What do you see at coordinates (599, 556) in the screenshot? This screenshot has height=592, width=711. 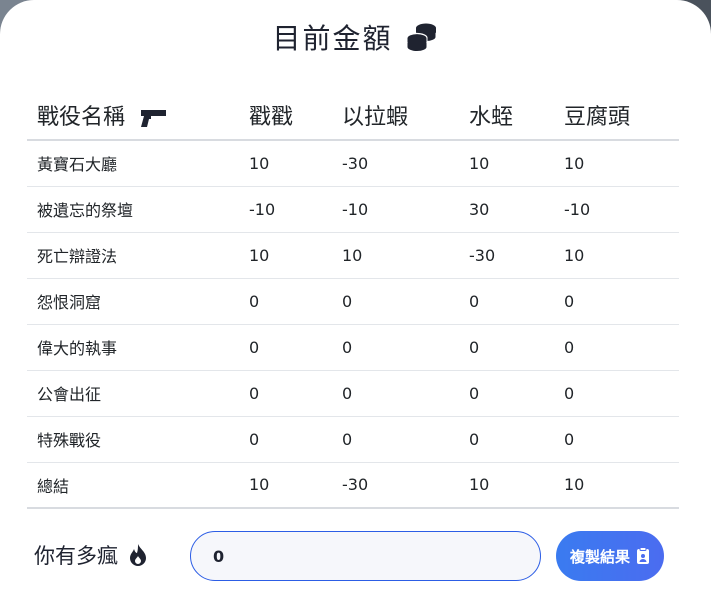 I see `copy-button-label: 複製結果` at bounding box center [599, 556].